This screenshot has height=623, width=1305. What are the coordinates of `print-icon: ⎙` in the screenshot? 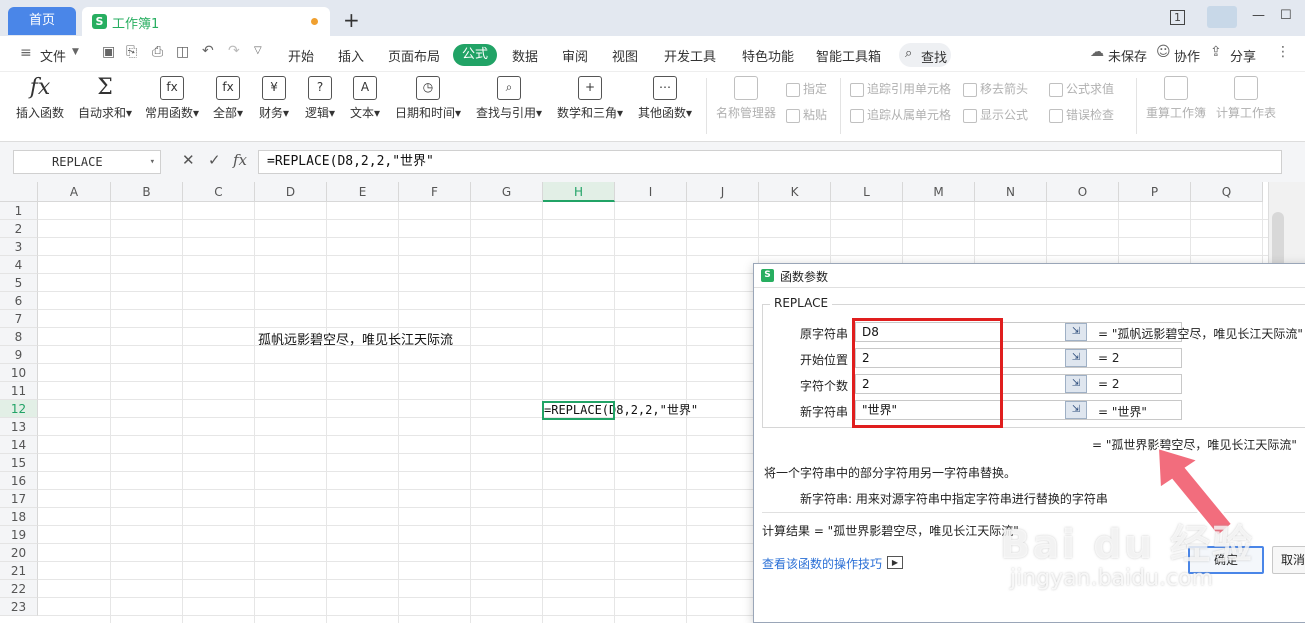 It's located at (157, 52).